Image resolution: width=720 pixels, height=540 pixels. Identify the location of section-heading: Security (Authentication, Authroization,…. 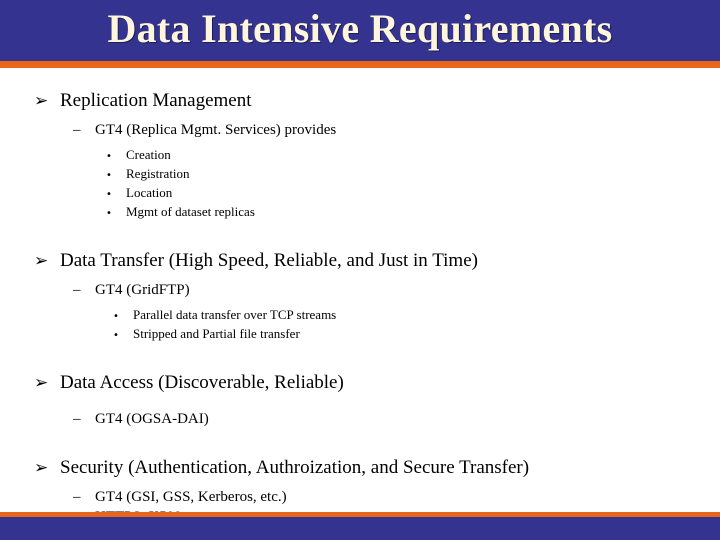
(295, 467).